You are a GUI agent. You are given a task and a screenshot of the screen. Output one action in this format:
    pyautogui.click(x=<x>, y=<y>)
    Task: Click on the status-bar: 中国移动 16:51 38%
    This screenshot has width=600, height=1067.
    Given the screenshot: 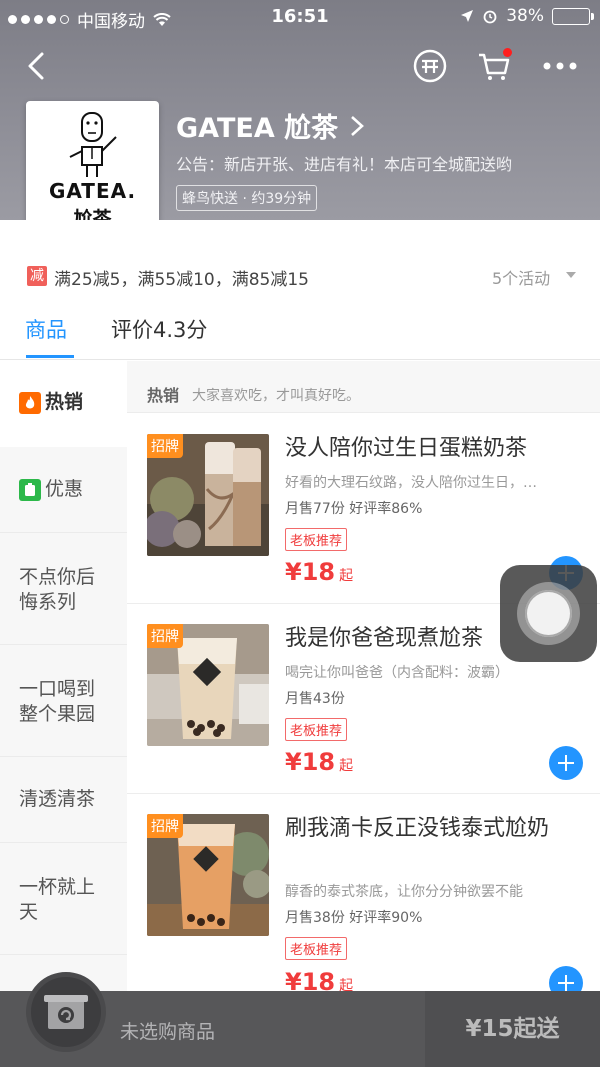 What is the action you would take?
    pyautogui.click(x=300, y=17)
    